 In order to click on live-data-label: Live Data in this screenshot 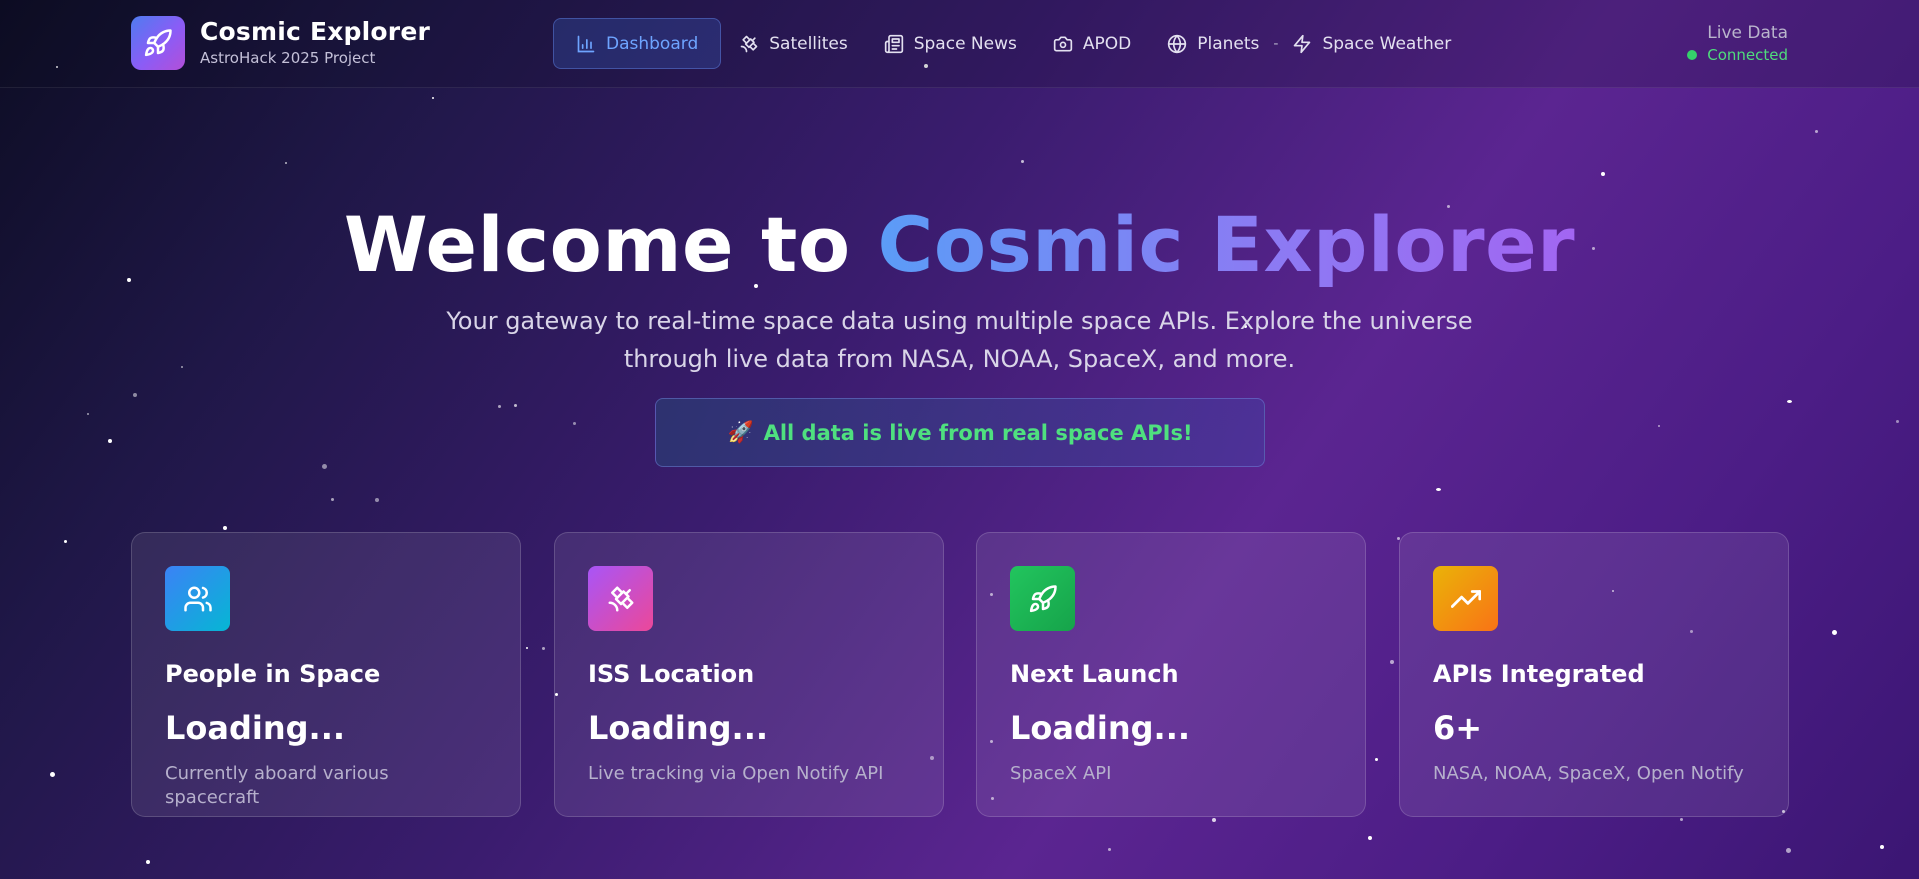, I will do `click(1747, 33)`.